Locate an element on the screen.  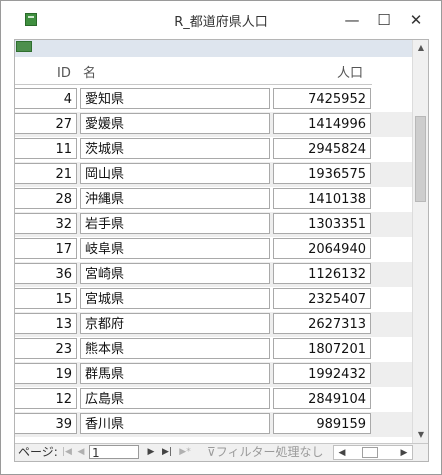
close-button: ✕ is located at coordinates (416, 20).